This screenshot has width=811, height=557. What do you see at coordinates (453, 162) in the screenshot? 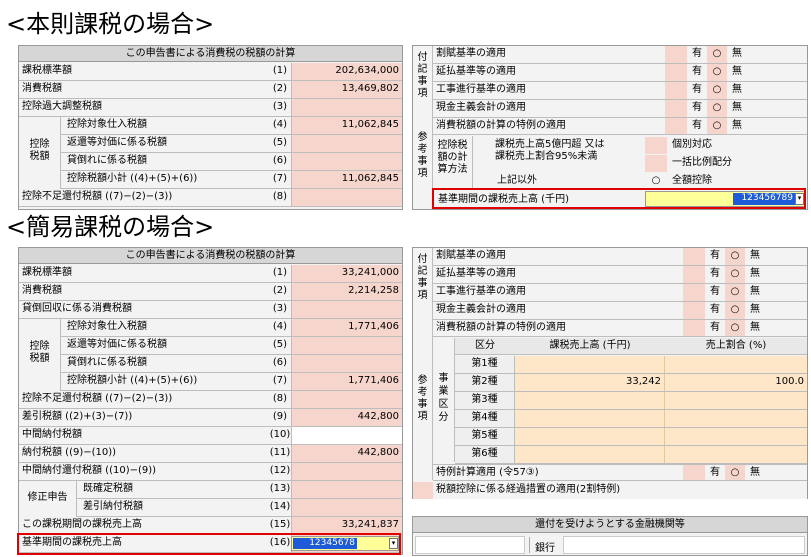
I see `keisan-hoho-label: 控除税 額の計 算方法` at bounding box center [453, 162].